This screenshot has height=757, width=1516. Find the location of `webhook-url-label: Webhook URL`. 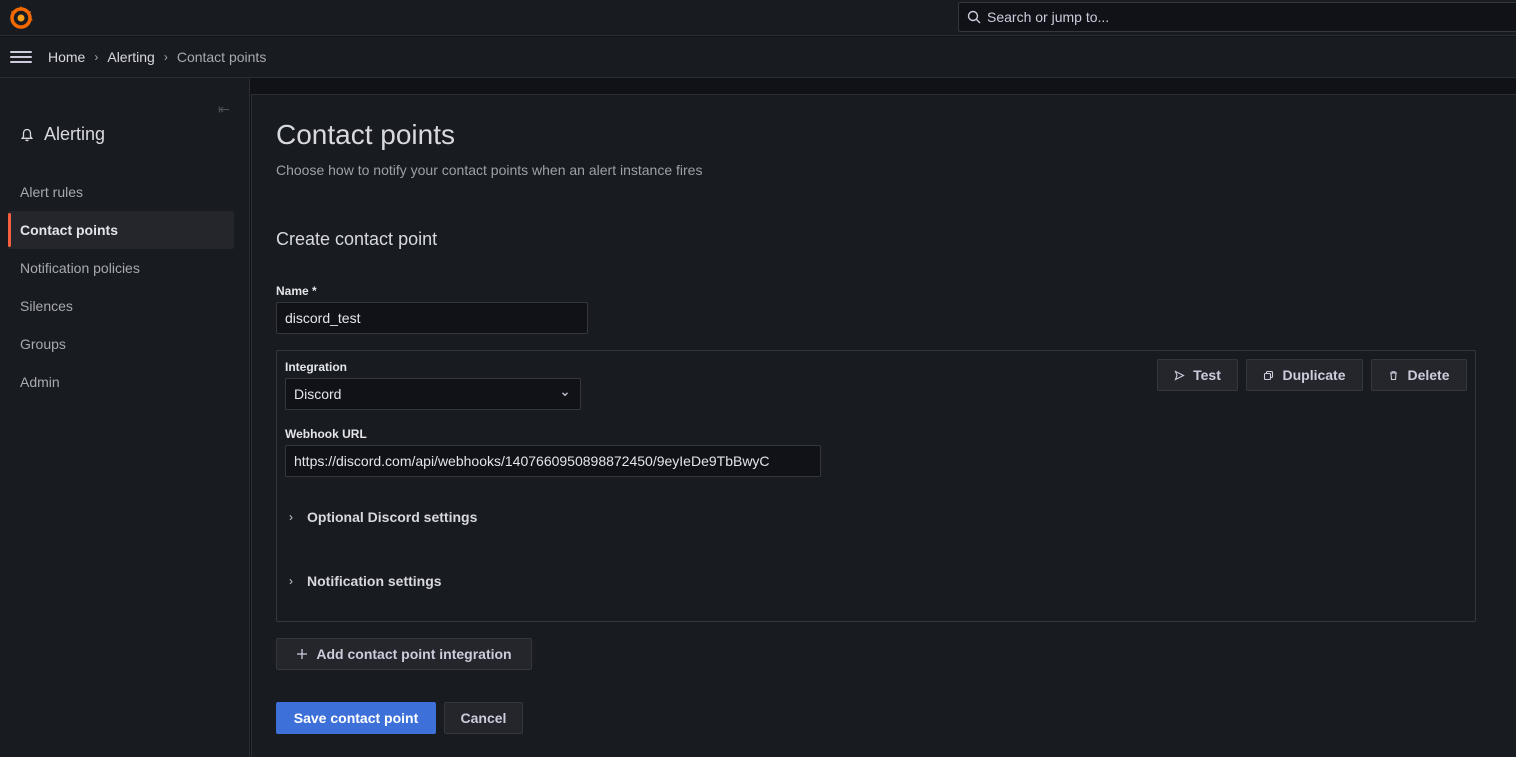

webhook-url-label: Webhook URL is located at coordinates (326, 434).